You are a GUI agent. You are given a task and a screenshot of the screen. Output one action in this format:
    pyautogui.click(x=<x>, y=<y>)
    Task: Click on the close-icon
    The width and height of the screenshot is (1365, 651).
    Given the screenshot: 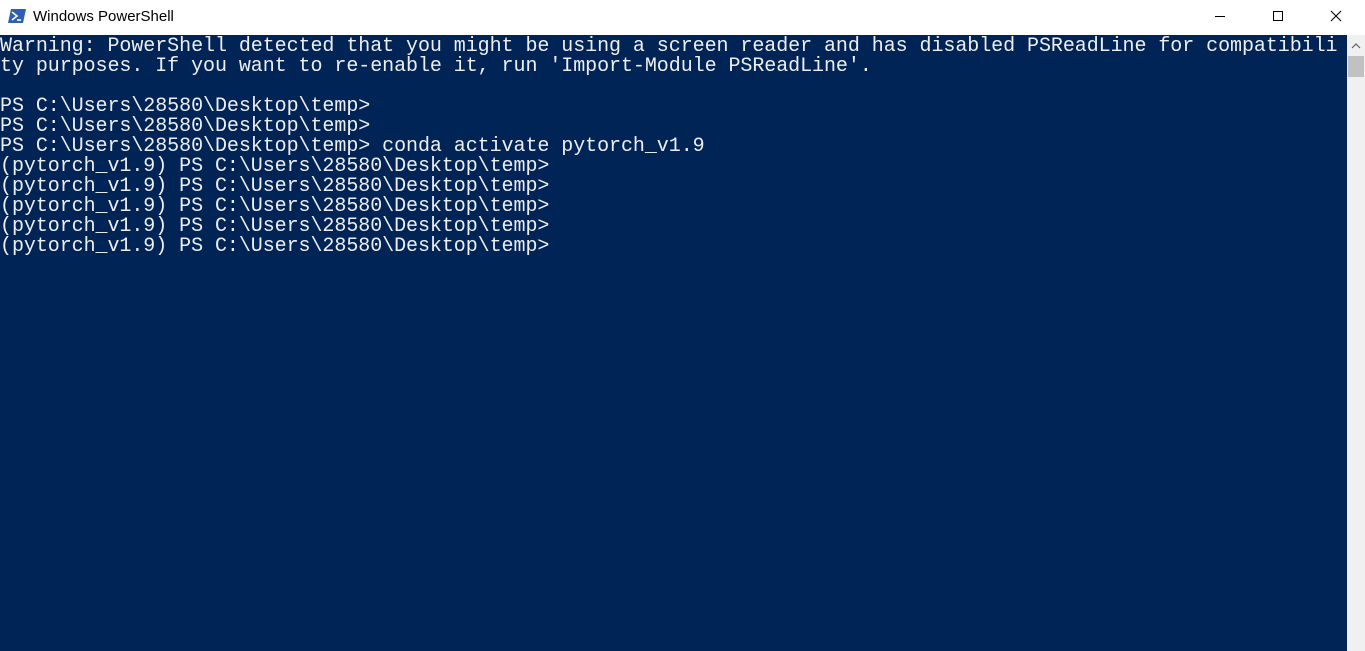 What is the action you would take?
    pyautogui.click(x=1336, y=18)
    